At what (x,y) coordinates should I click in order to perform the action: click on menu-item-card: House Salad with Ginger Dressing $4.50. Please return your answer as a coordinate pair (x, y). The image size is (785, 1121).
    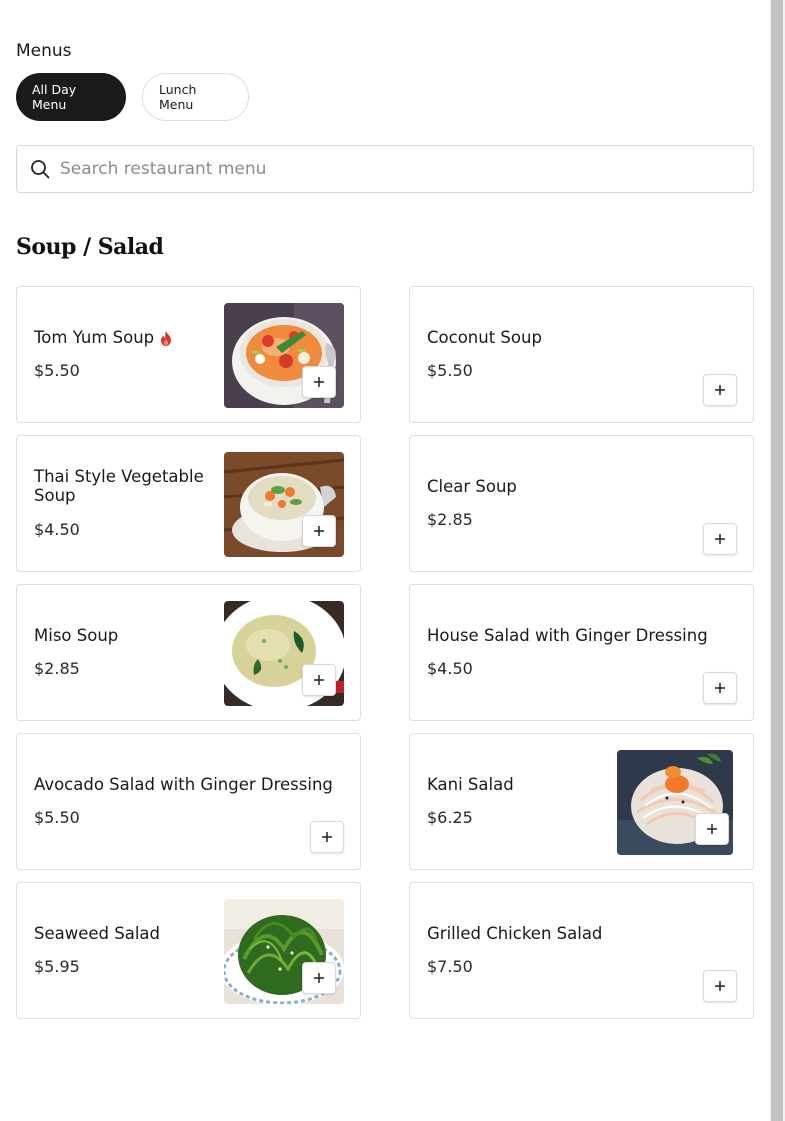
    Looking at the image, I should click on (581, 652).